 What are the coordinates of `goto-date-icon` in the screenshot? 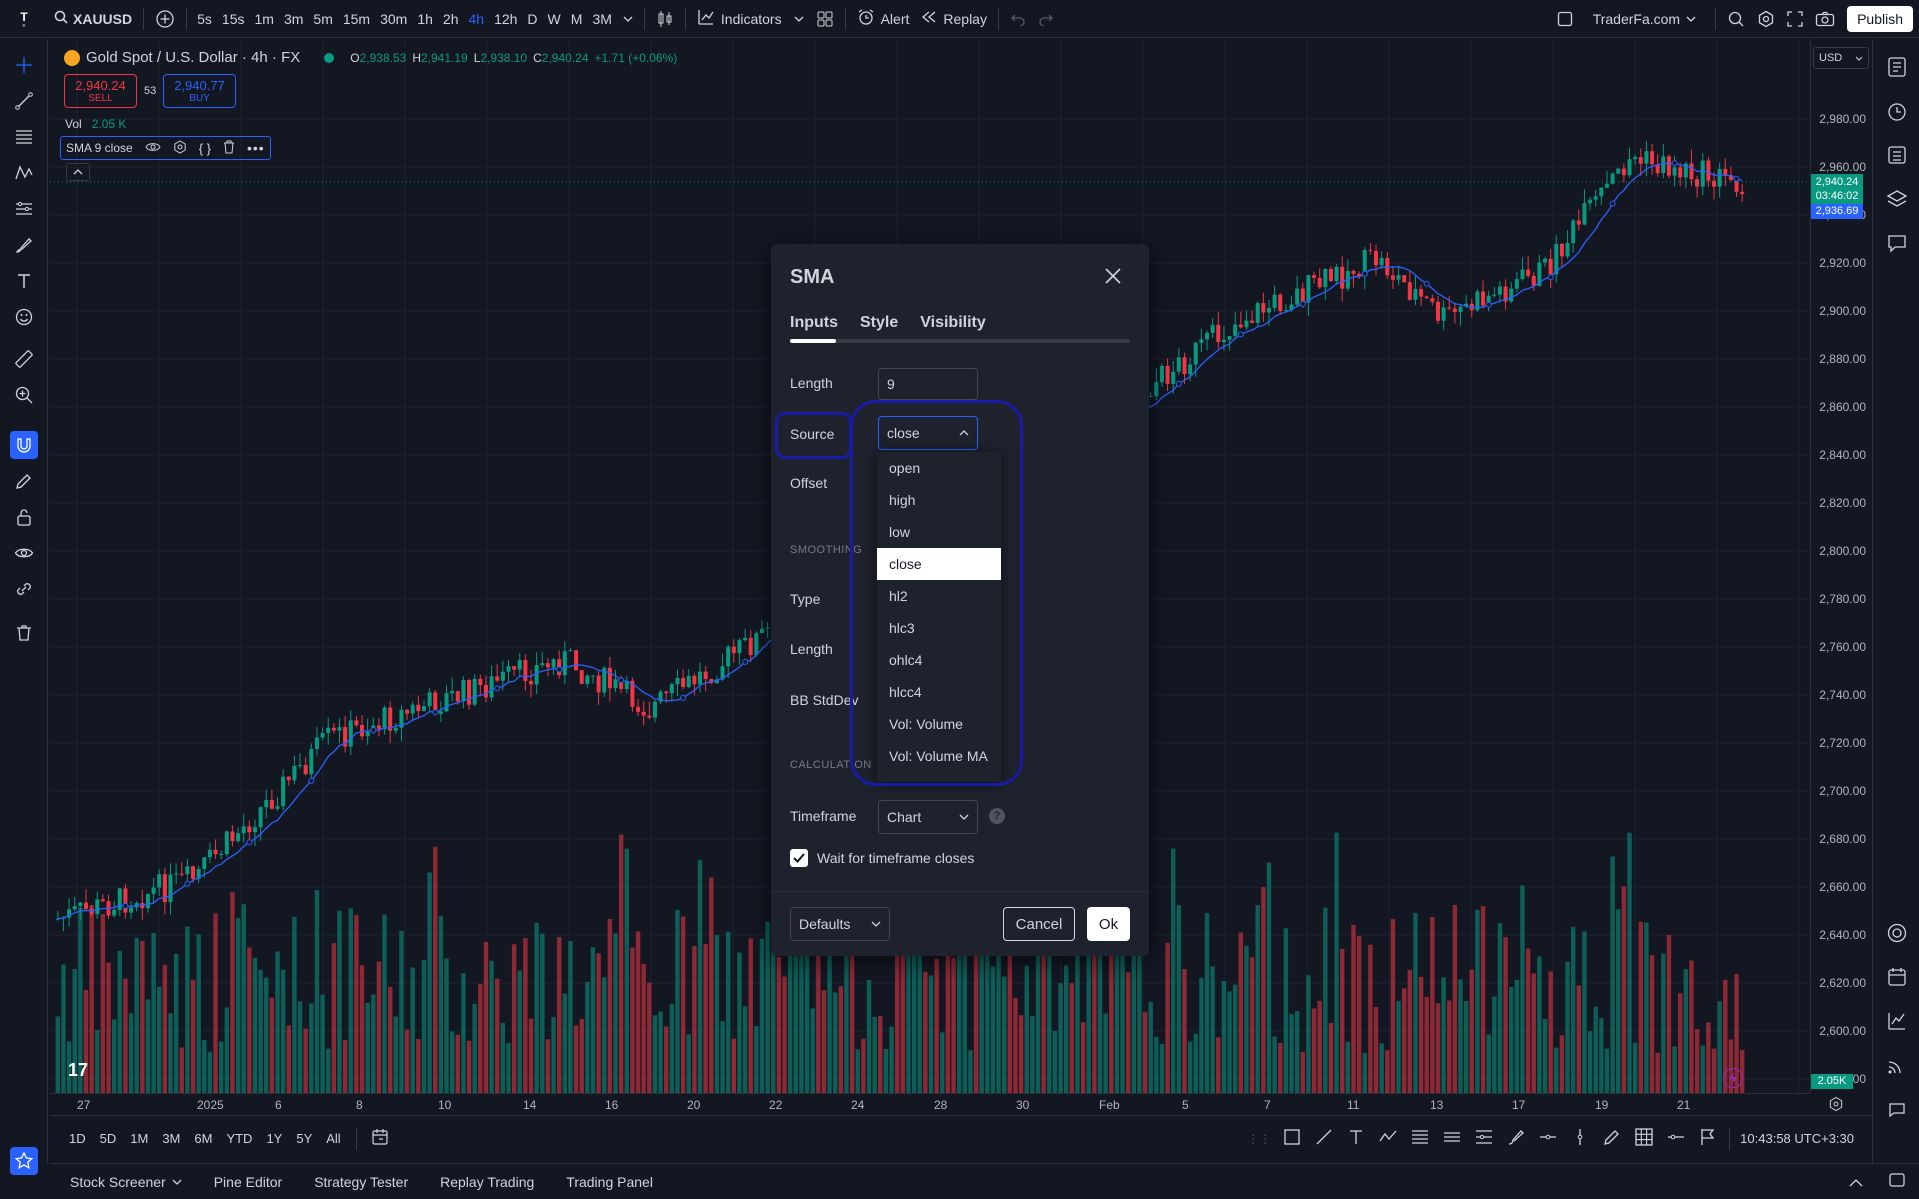 It's located at (380, 1138).